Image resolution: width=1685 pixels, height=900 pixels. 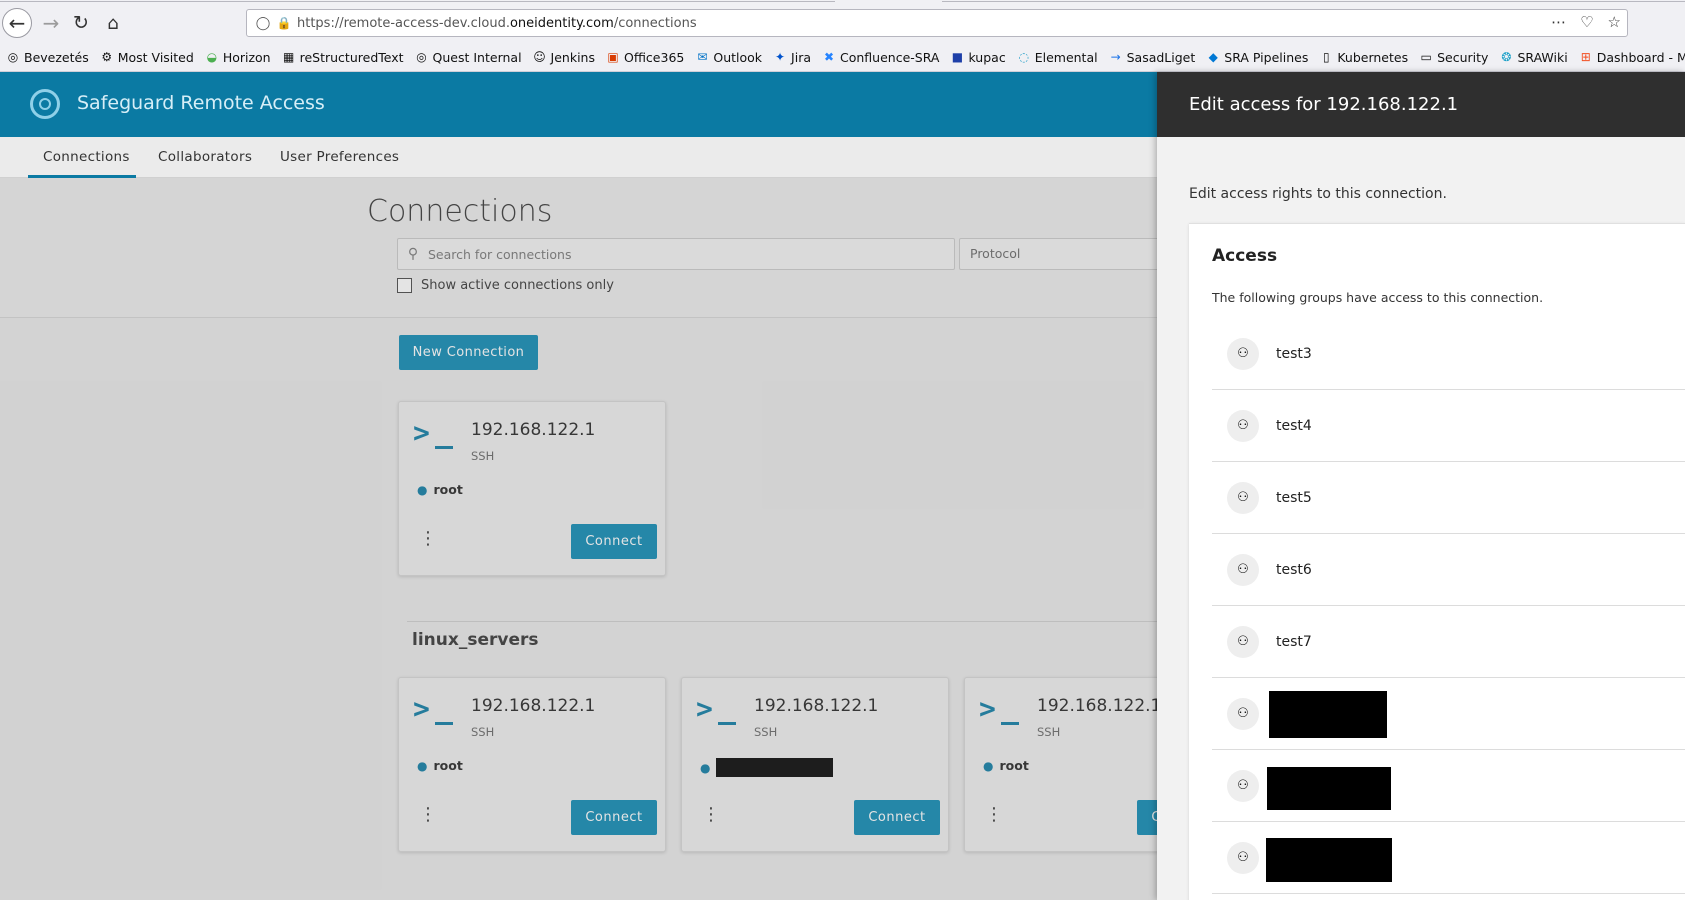 I want to click on bookmark-item: ✉ Outlook, so click(x=728, y=57).